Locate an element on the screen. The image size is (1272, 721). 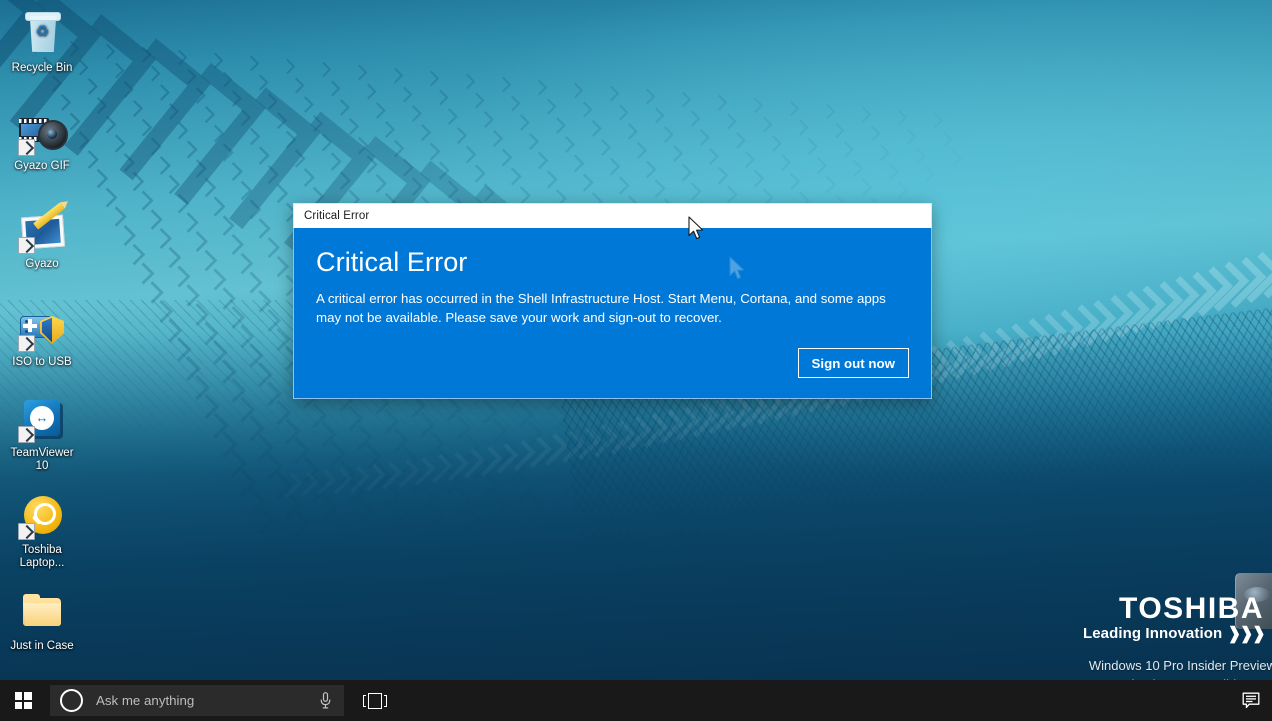
action-center-button is located at coordinates (1251, 700).